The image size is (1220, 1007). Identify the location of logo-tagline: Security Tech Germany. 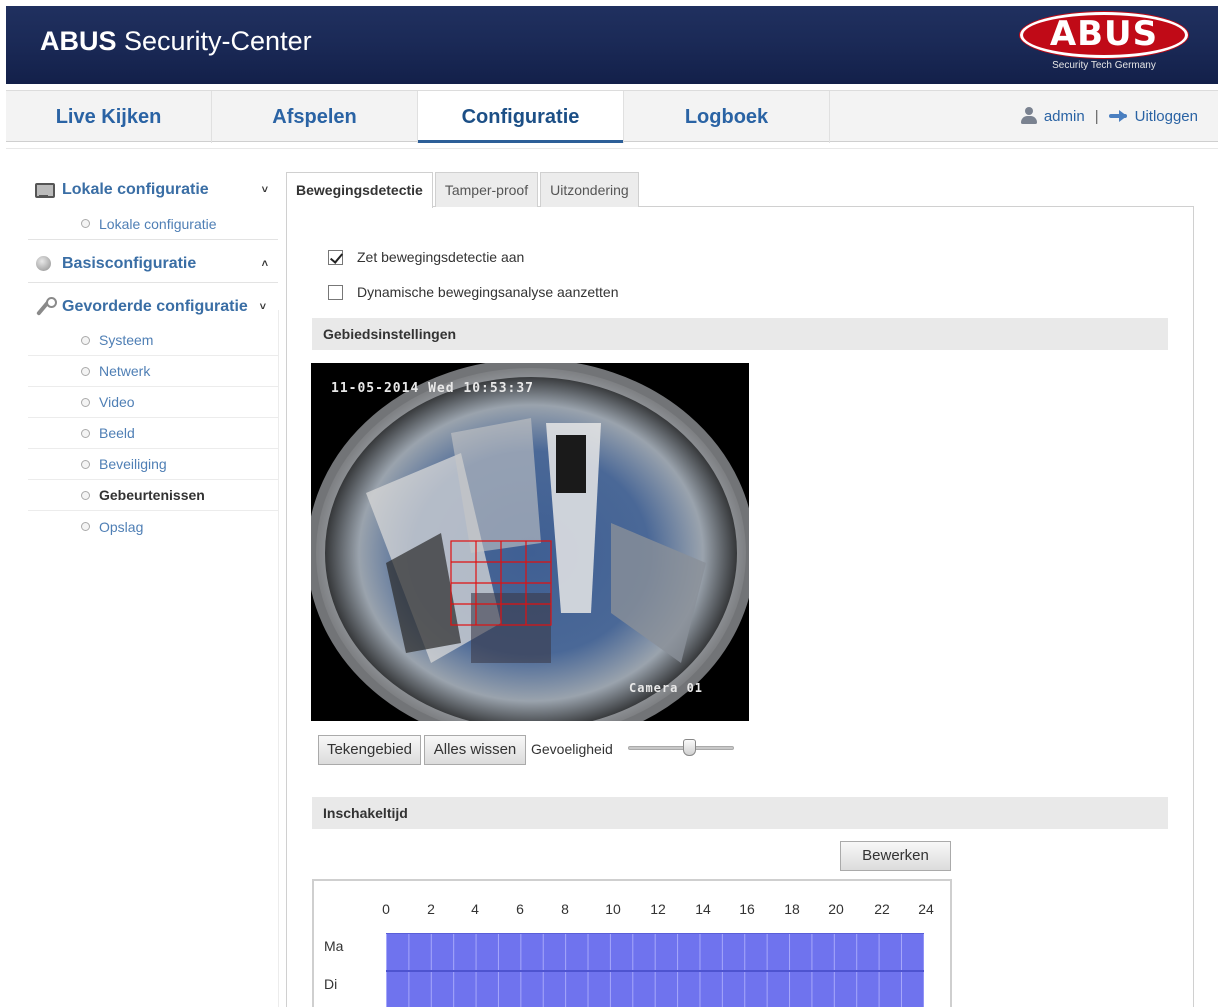
(1104, 65).